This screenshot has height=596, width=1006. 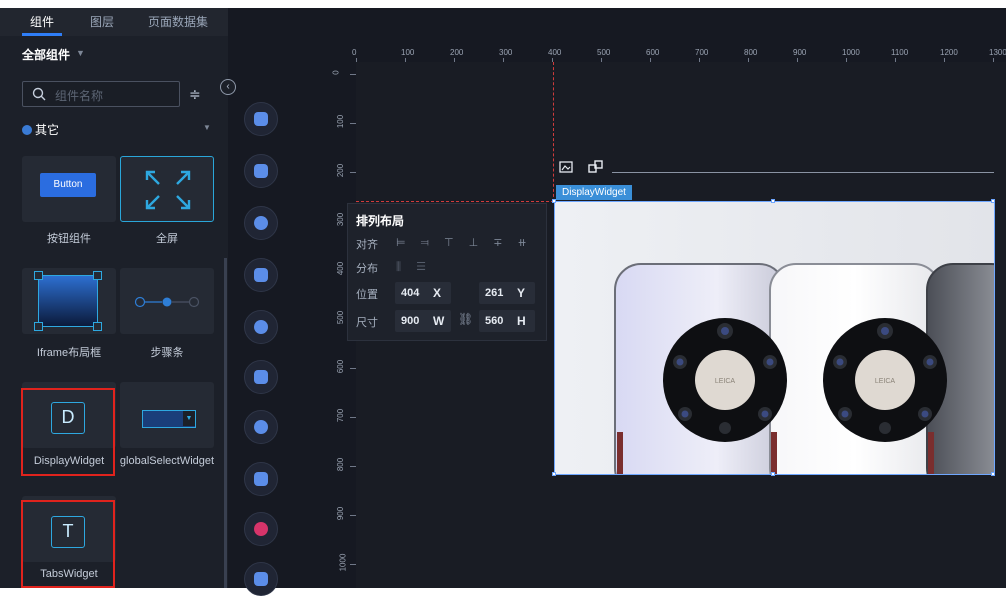 What do you see at coordinates (69, 353) in the screenshot?
I see `component-label: Iframe布局框` at bounding box center [69, 353].